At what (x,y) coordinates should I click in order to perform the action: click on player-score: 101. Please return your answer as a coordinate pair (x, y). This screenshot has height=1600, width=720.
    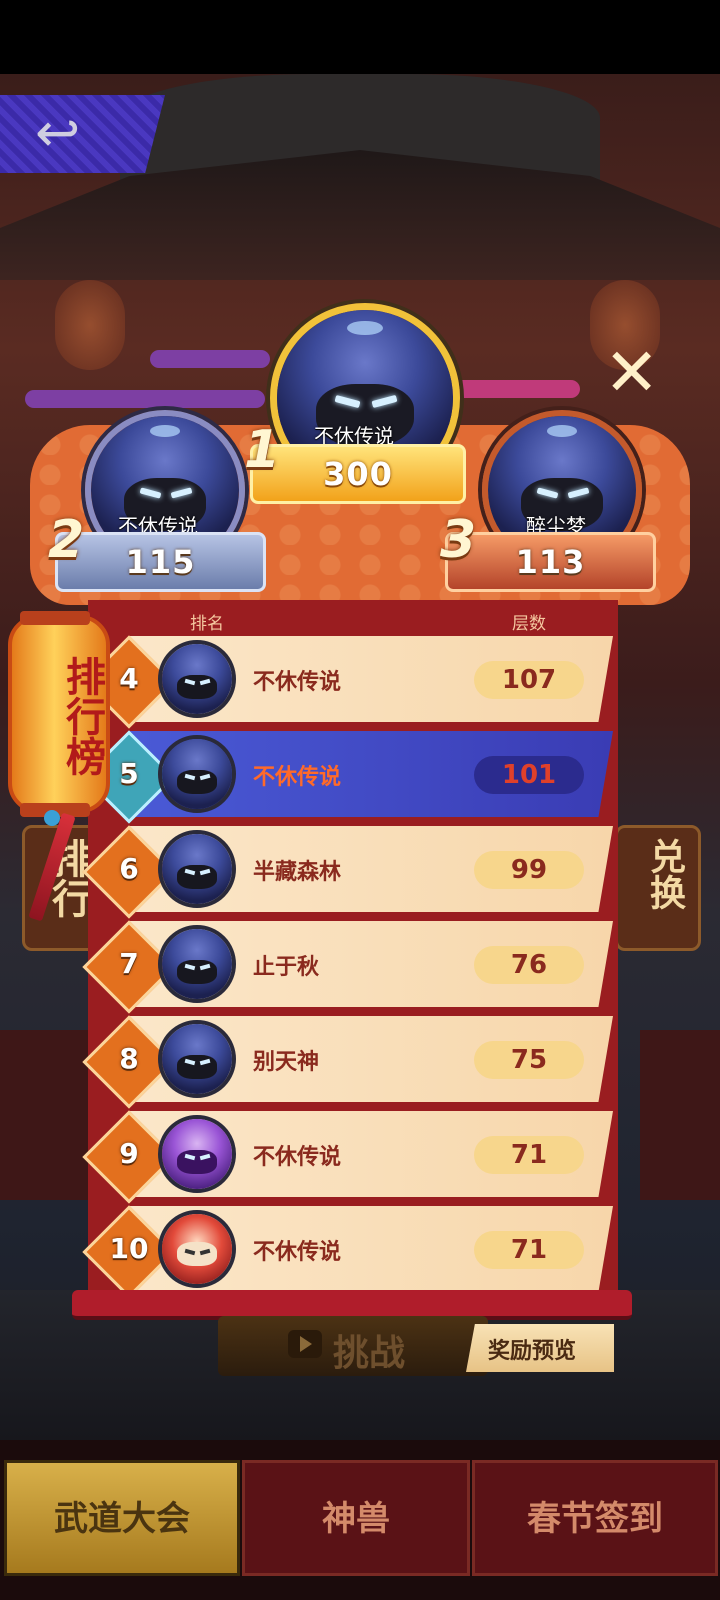
    Looking at the image, I should click on (529, 775).